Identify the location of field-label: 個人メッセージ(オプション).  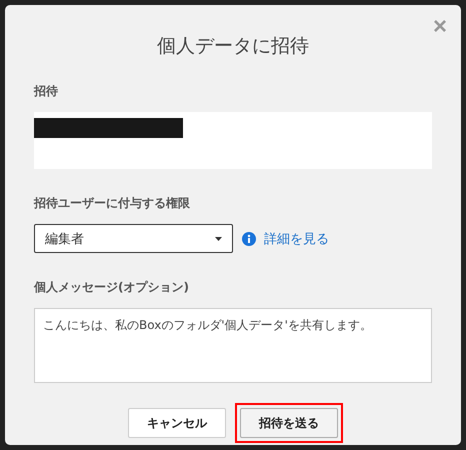
(112, 287).